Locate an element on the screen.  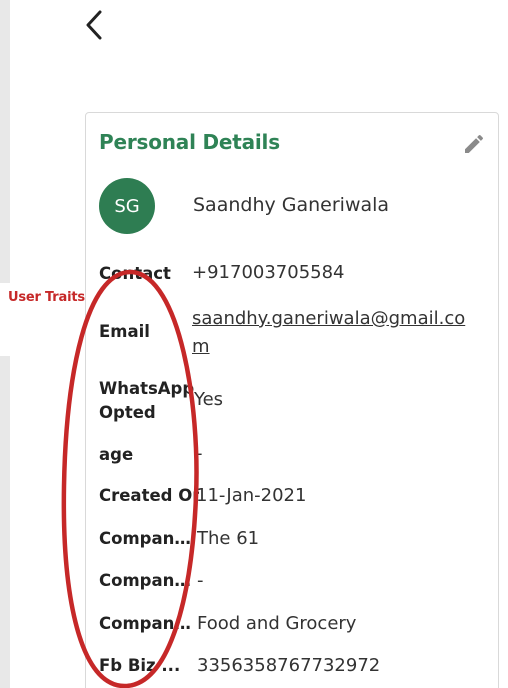
pencil-icon is located at coordinates (474, 143).